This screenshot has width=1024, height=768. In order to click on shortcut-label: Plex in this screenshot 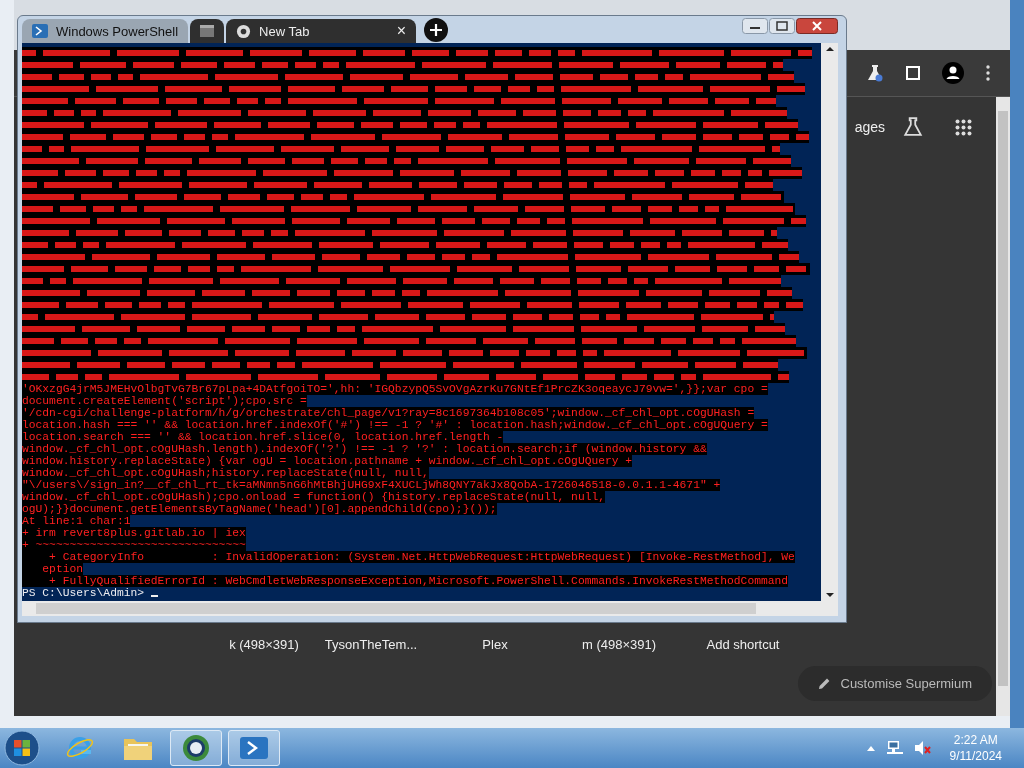, I will do `click(495, 644)`.